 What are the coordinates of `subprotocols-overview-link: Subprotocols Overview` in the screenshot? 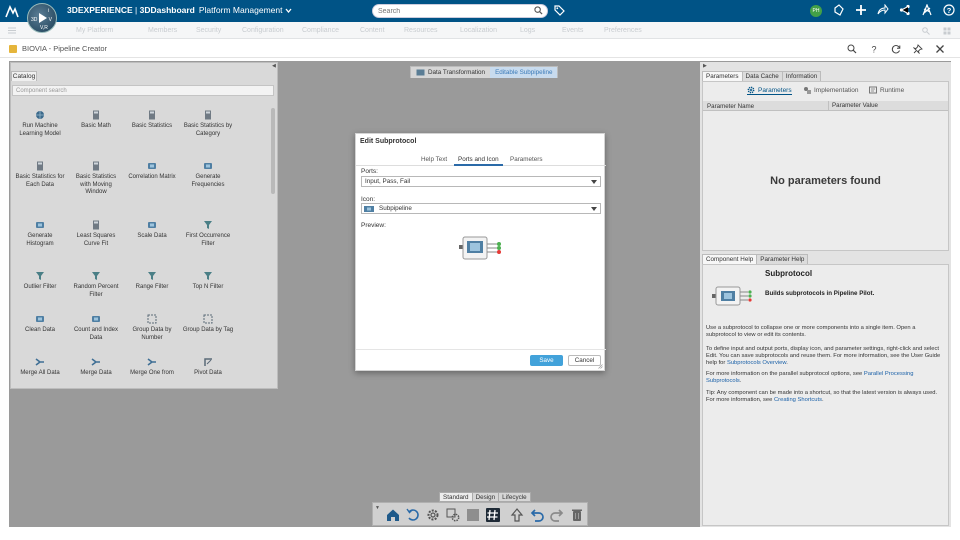 It's located at (756, 363).